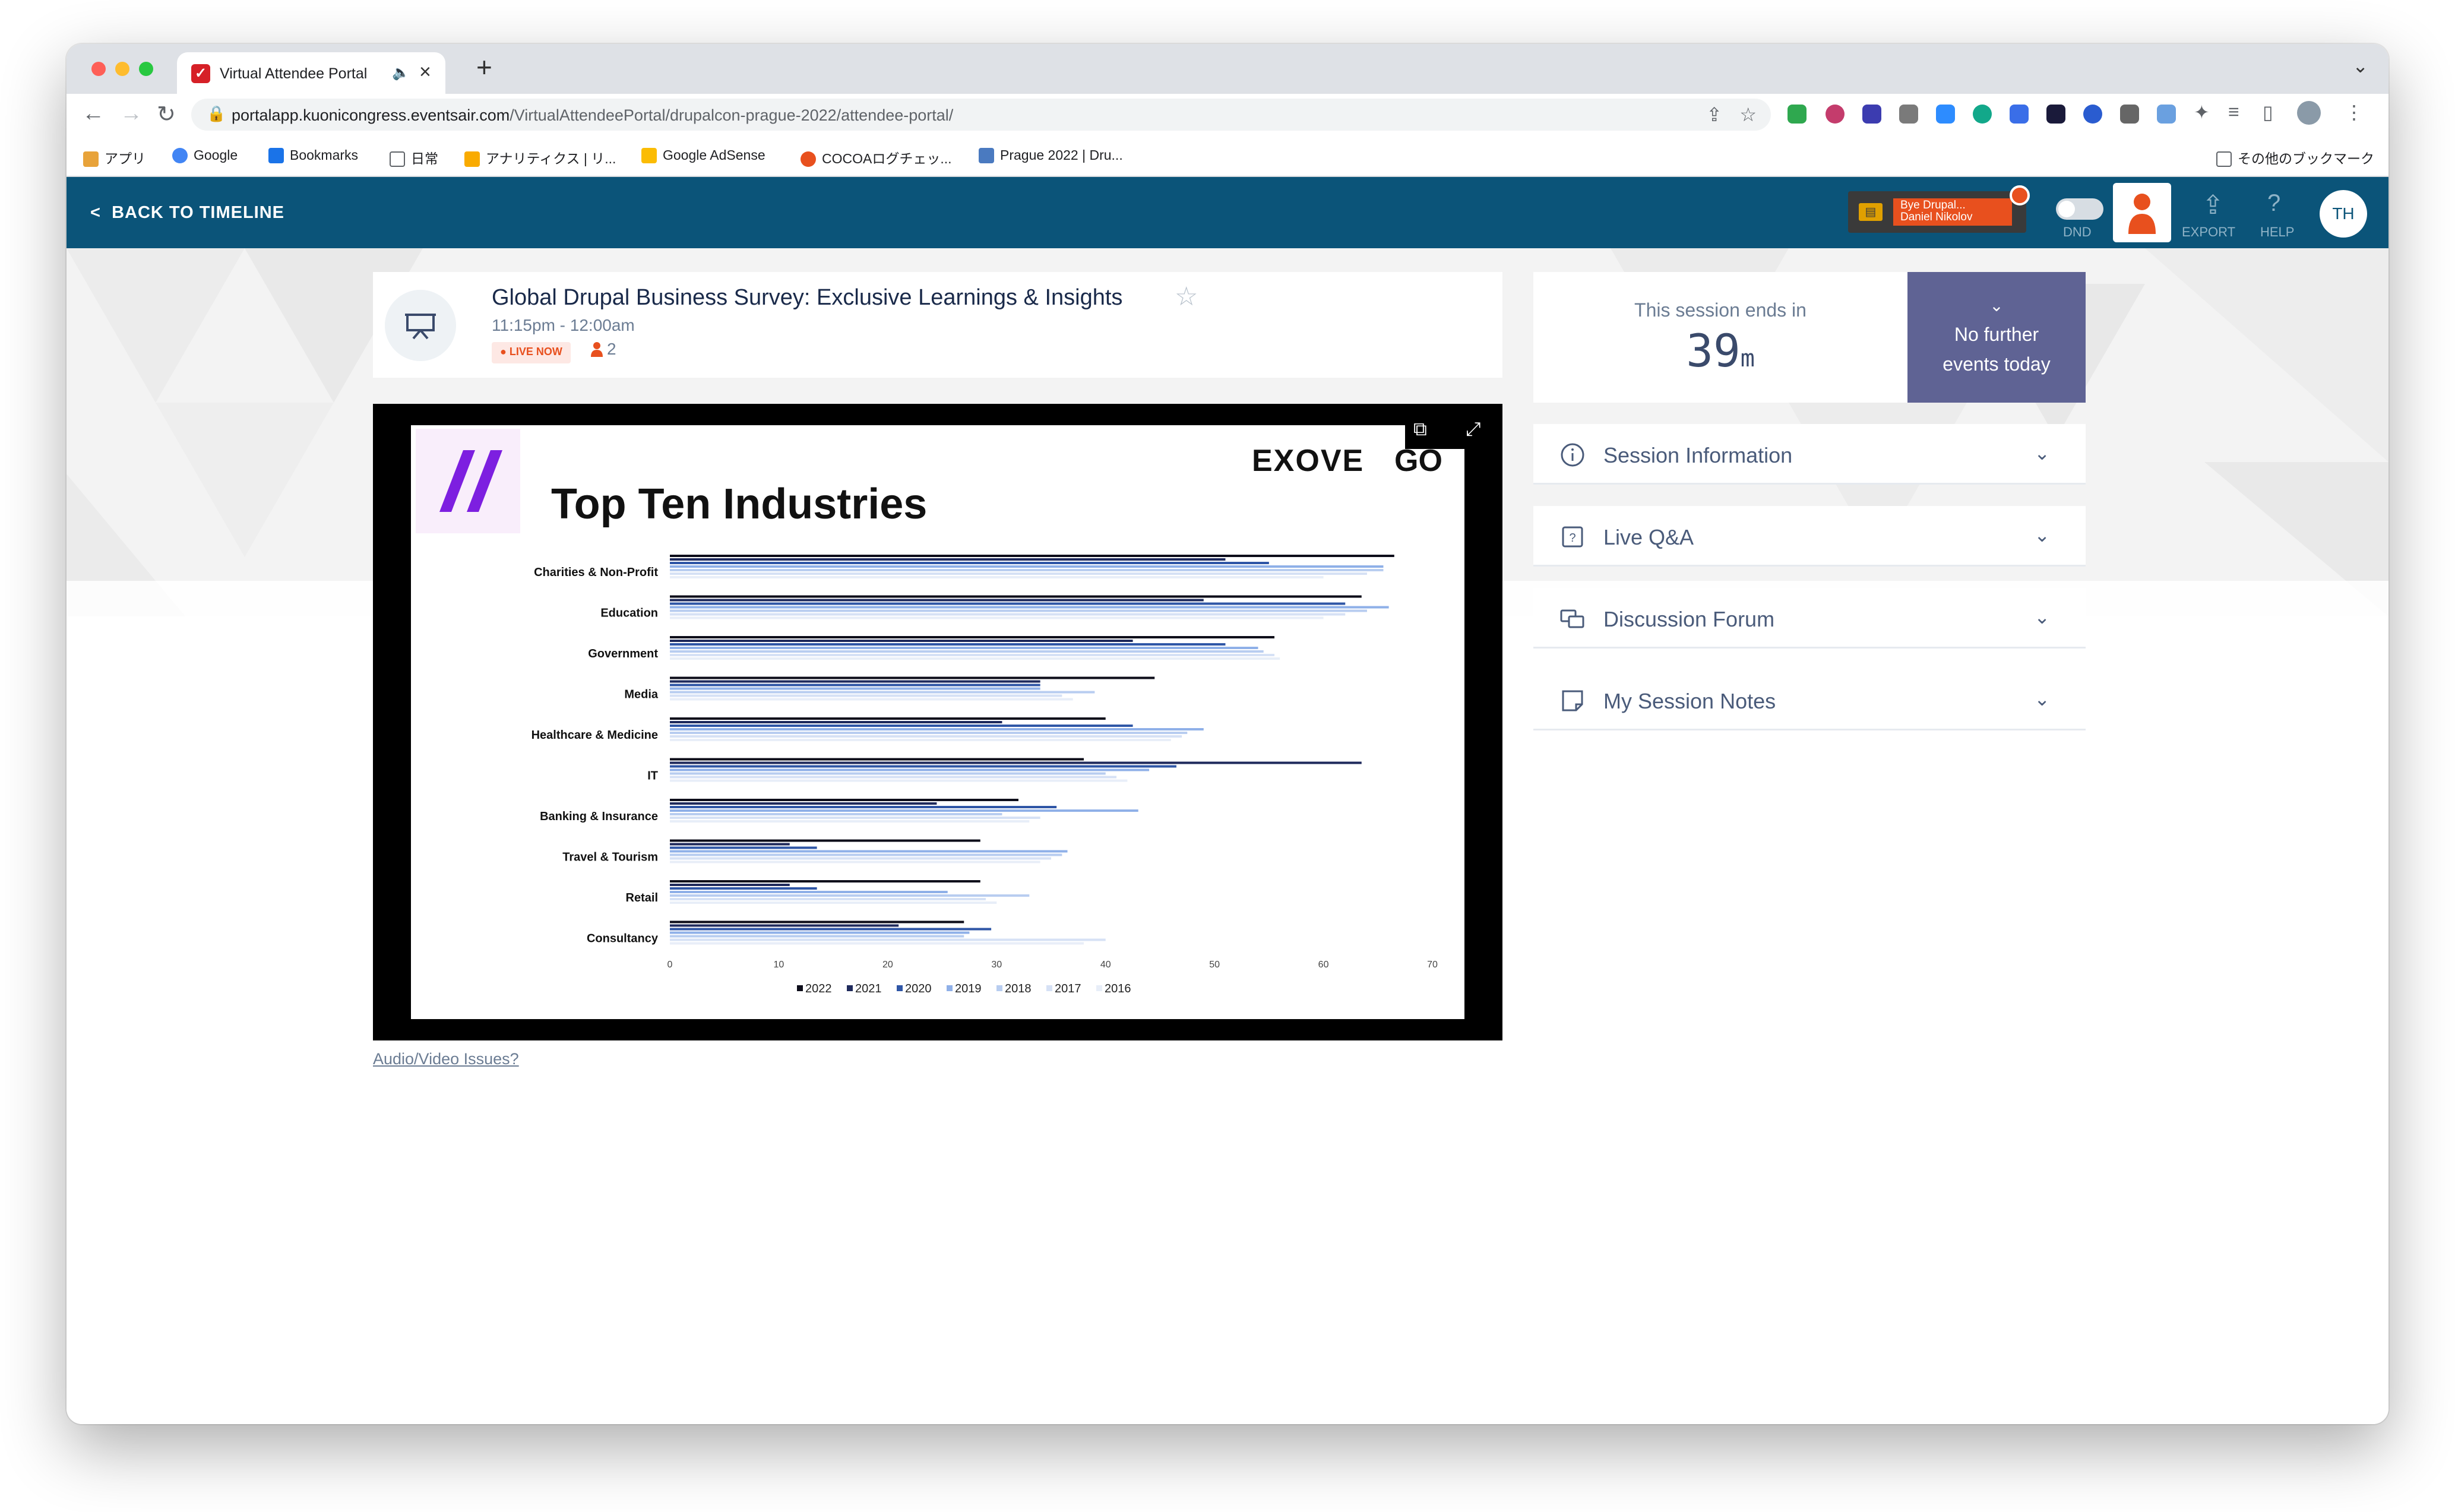 This screenshot has width=2455, height=1512. I want to click on browser-tab: ✓ Virtual Attendee Portal 🔈 ×, so click(311, 73).